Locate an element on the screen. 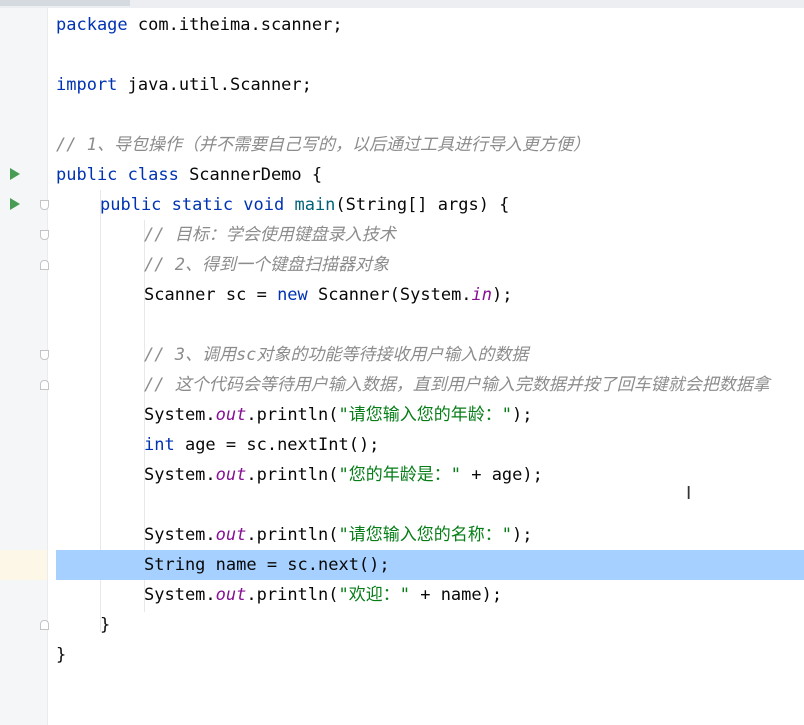 The height and width of the screenshot is (725, 804). code-text: age = sc.nextInt(); is located at coordinates (277, 445).